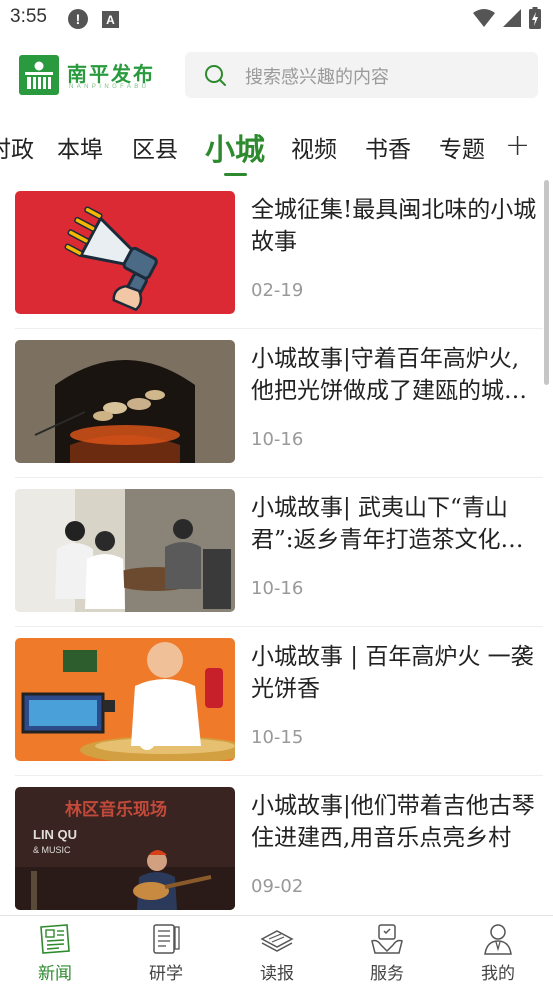 Image resolution: width=553 pixels, height=984 pixels. What do you see at coordinates (111, 74) in the screenshot?
I see `logo-text: 南平发布` at bounding box center [111, 74].